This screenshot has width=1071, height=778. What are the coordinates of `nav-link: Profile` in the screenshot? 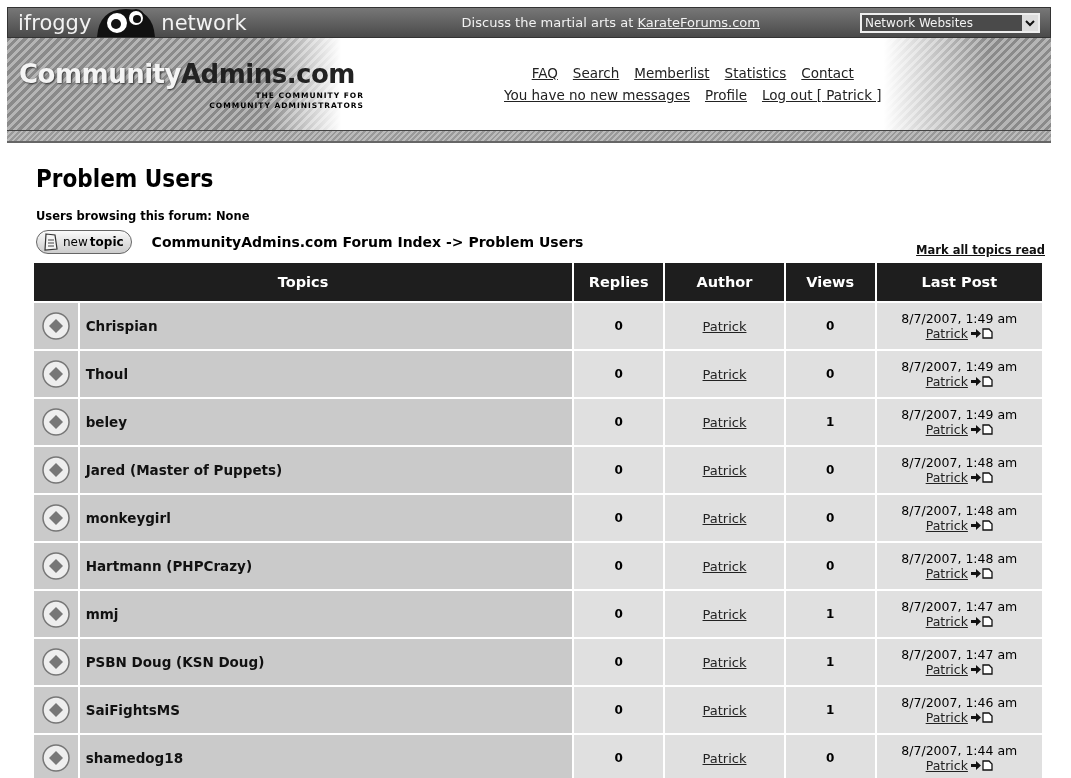 It's located at (726, 95).